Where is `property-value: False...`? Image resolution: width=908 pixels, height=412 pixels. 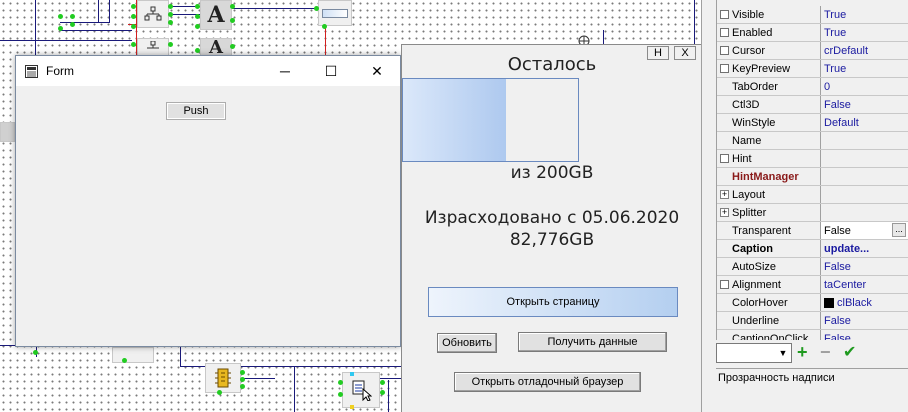 property-value: False... is located at coordinates (864, 230).